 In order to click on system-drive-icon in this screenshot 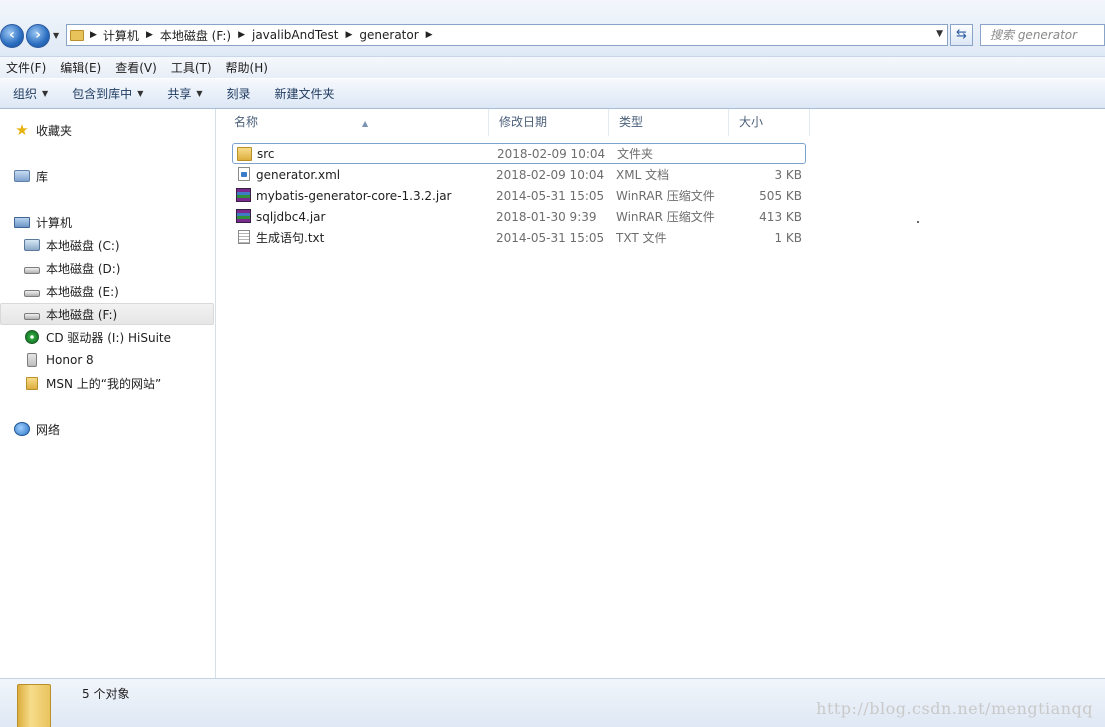, I will do `click(32, 245)`.